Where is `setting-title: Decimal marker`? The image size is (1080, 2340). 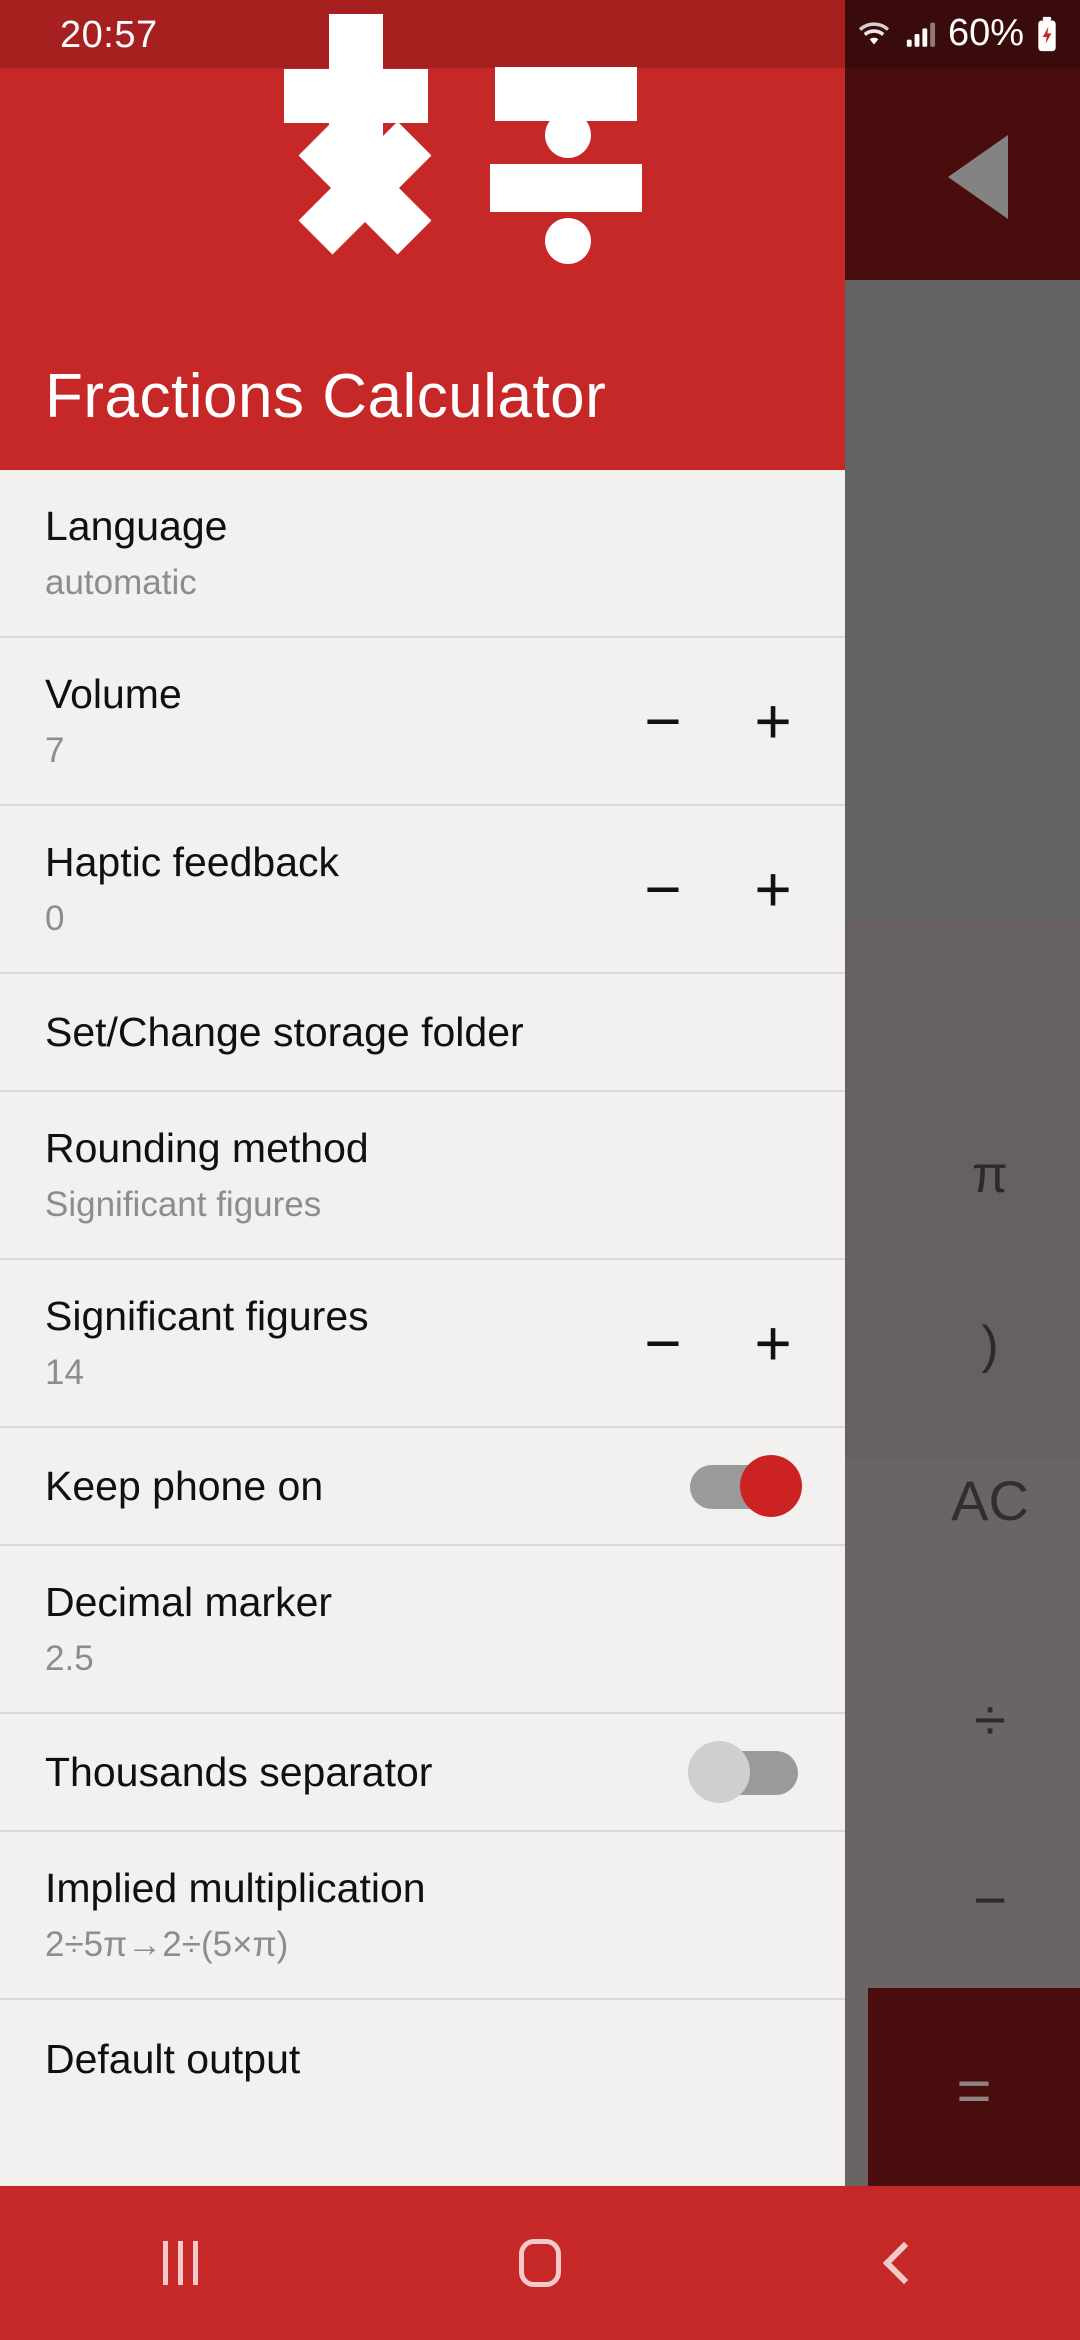 setting-title: Decimal marker is located at coordinates (189, 1602).